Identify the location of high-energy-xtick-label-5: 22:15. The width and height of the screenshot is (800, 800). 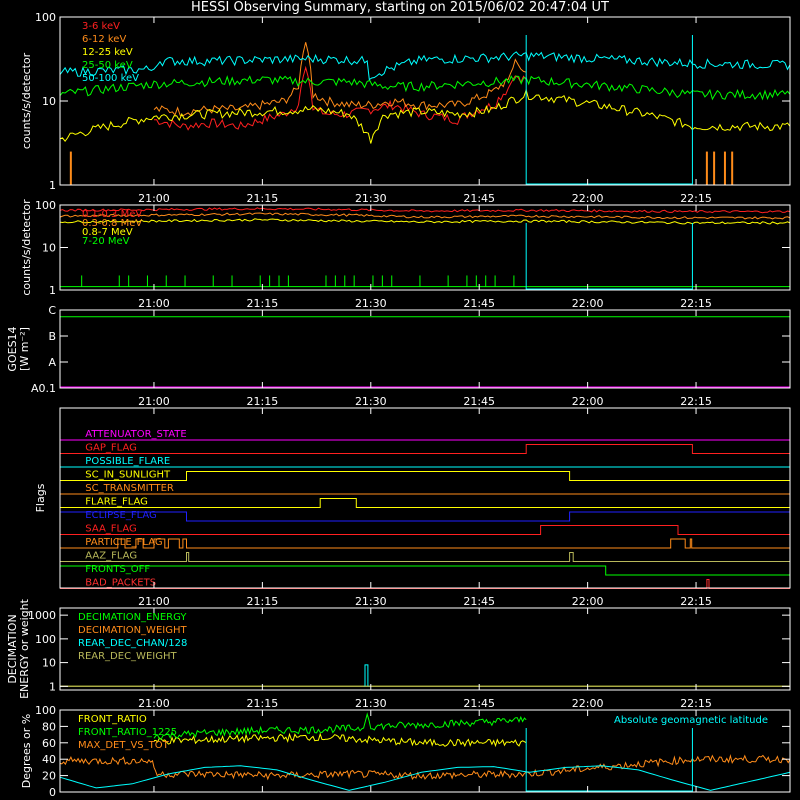
(696, 303).